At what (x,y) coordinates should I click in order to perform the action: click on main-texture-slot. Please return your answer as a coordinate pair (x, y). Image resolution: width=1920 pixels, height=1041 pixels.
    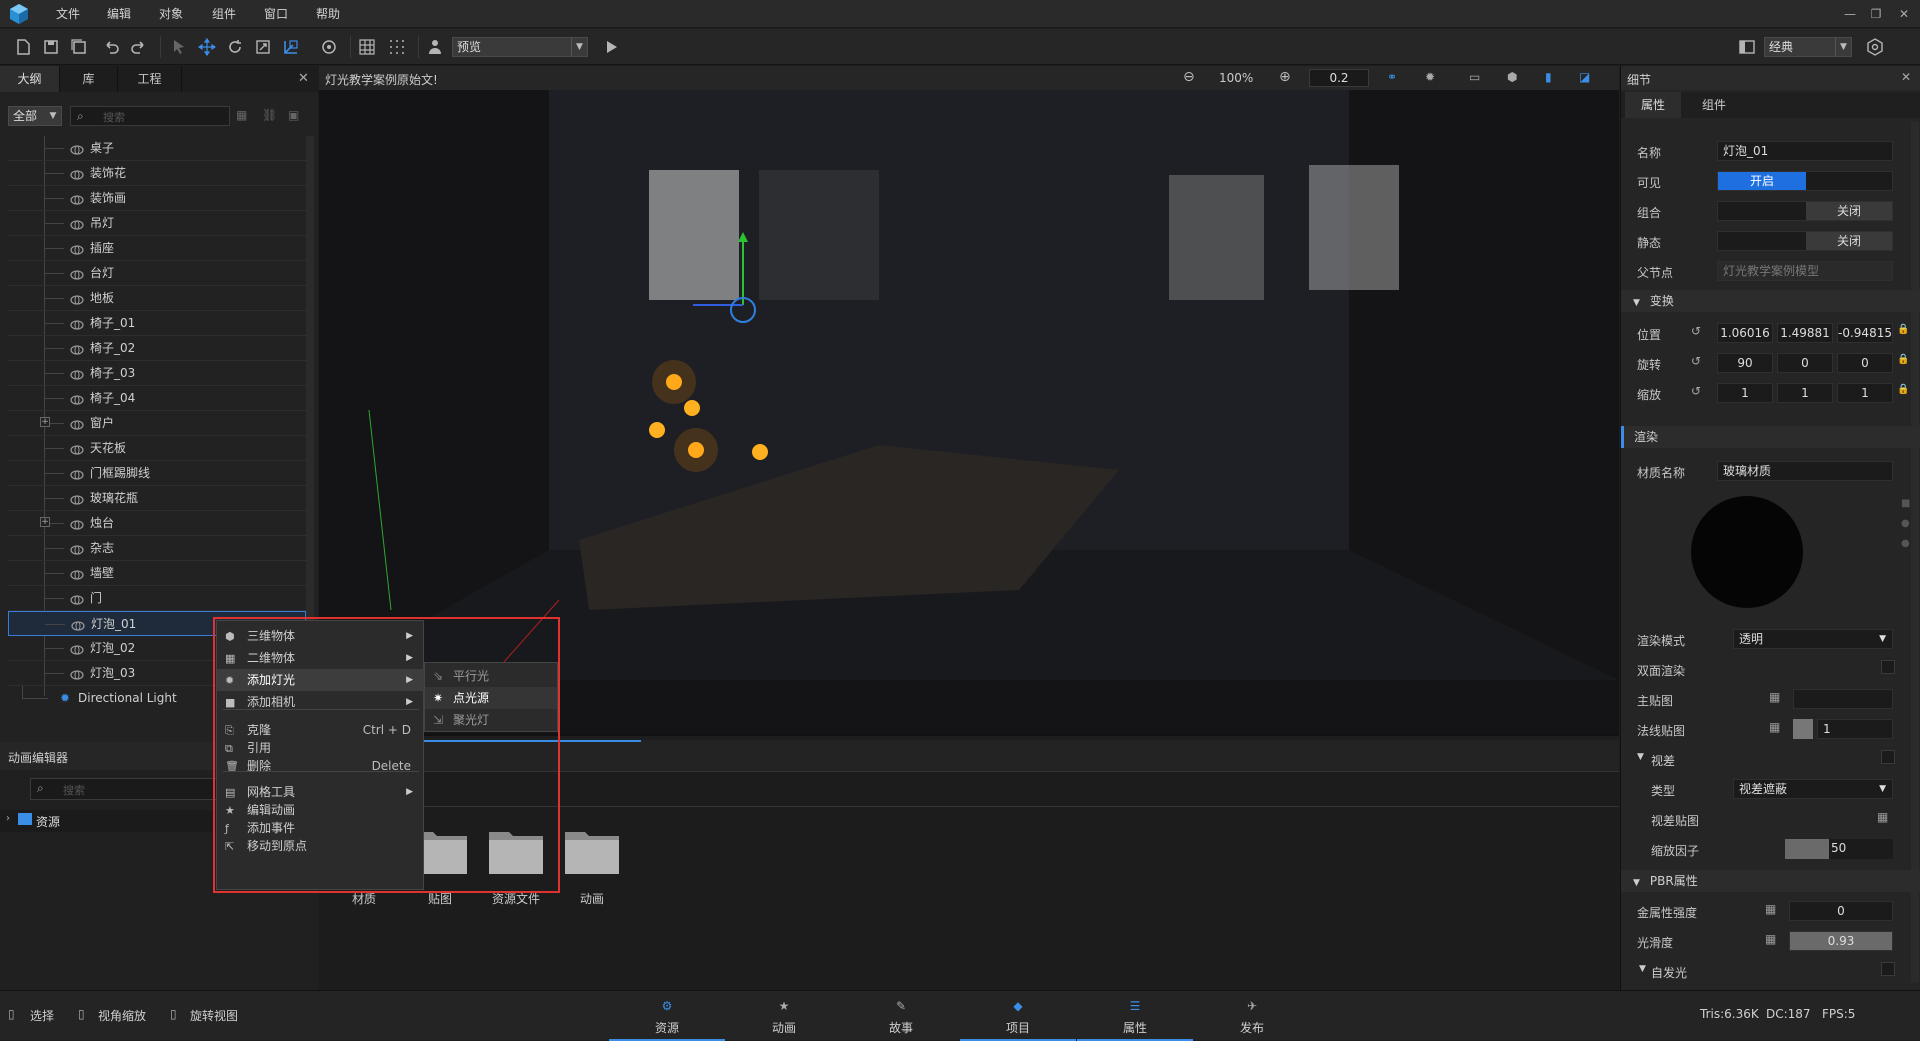
    Looking at the image, I should click on (1843, 699).